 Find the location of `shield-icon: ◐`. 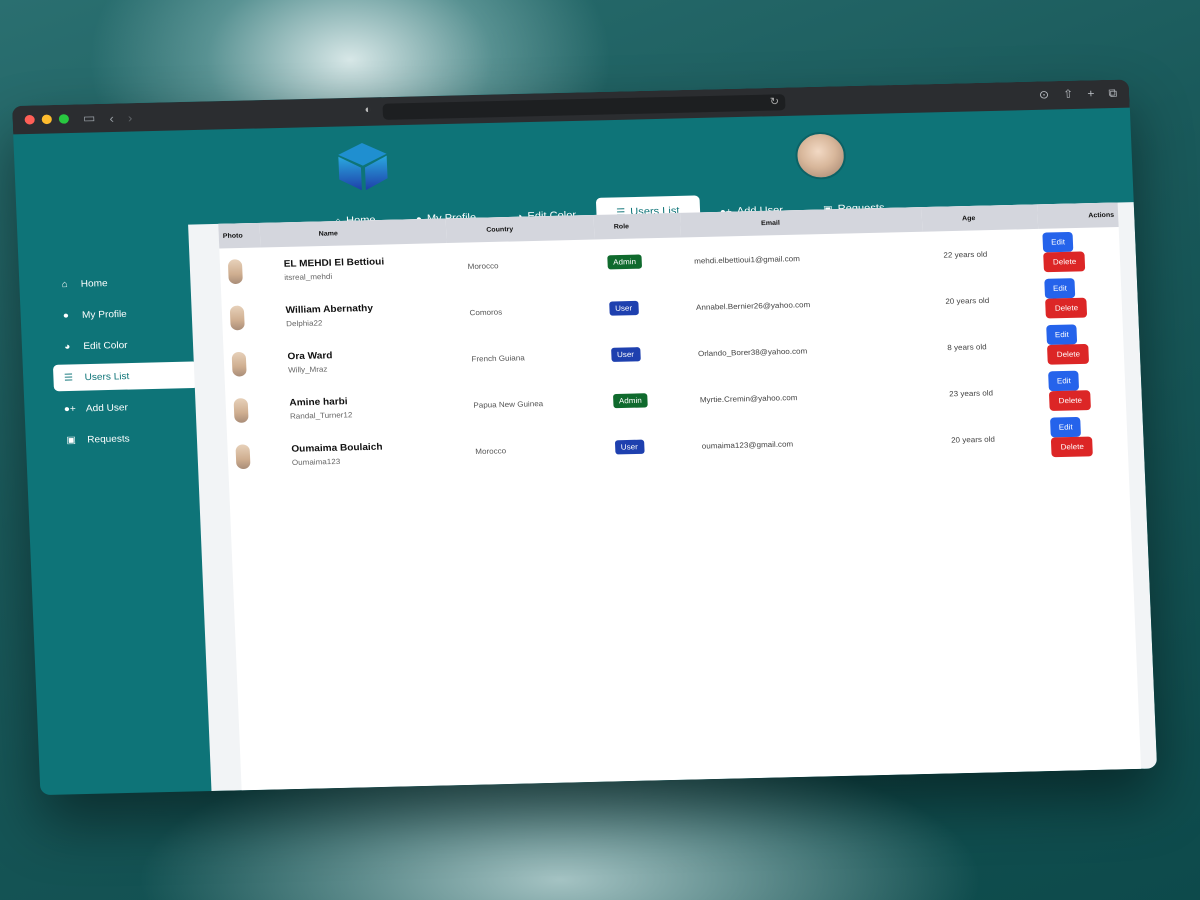

shield-icon: ◐ is located at coordinates (368, 110).